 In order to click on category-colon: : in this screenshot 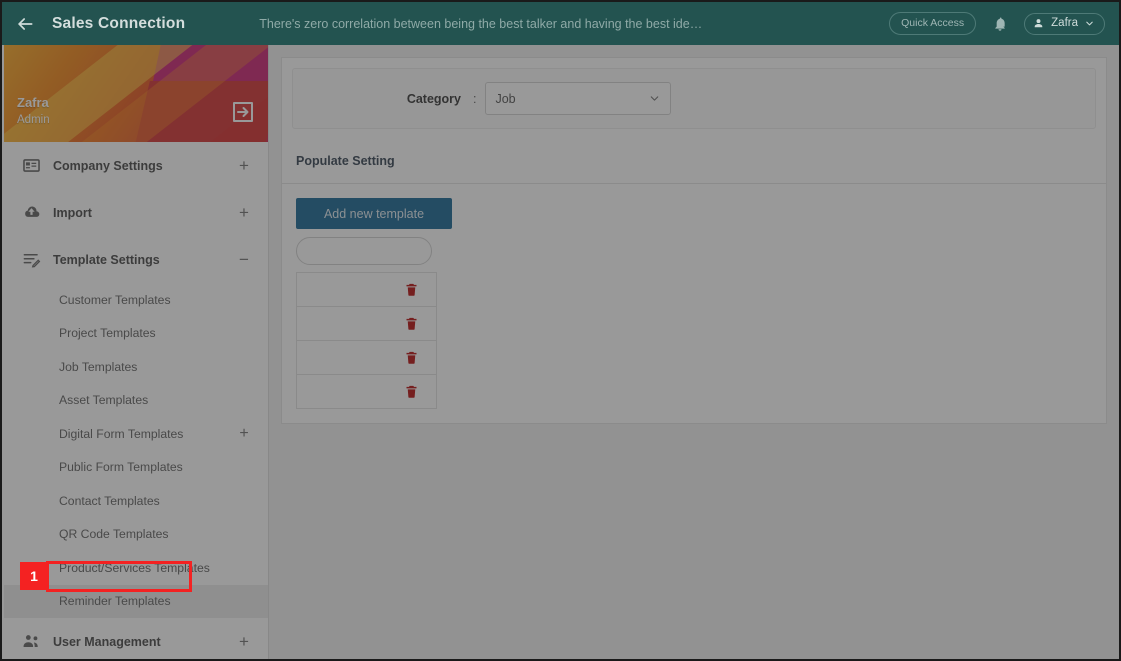, I will do `click(475, 98)`.